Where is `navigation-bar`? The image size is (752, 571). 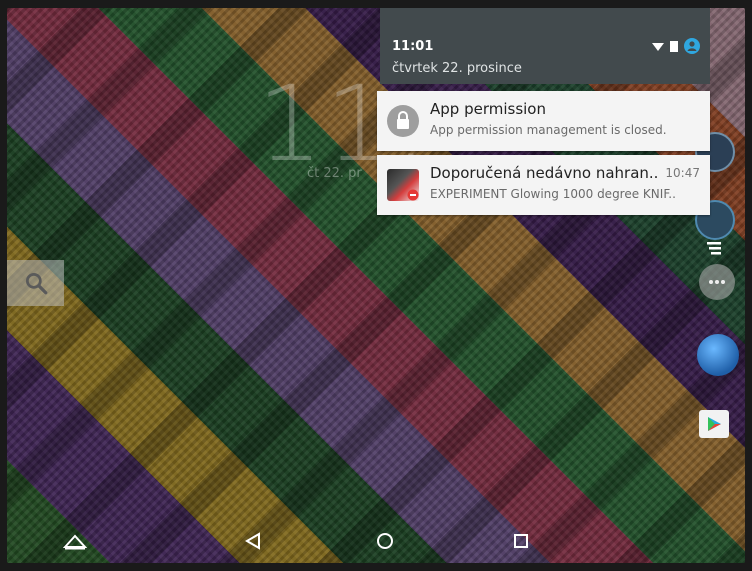 navigation-bar is located at coordinates (376, 541).